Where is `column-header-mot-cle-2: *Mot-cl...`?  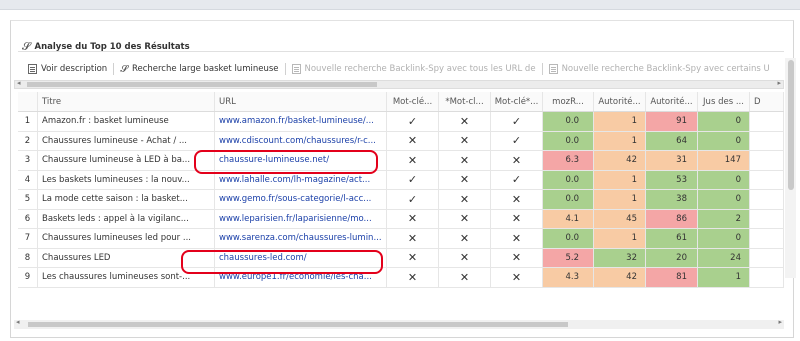
column-header-mot-cle-2: *Mot-cl... is located at coordinates (465, 101).